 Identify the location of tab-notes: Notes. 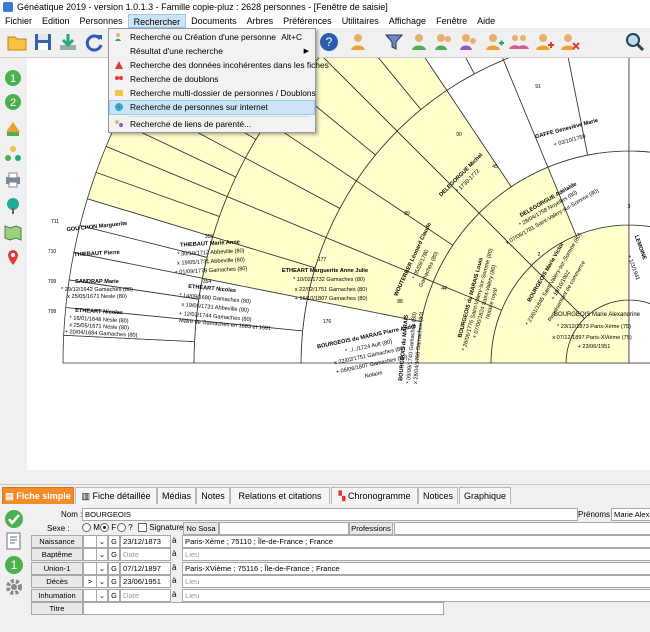
(213, 496).